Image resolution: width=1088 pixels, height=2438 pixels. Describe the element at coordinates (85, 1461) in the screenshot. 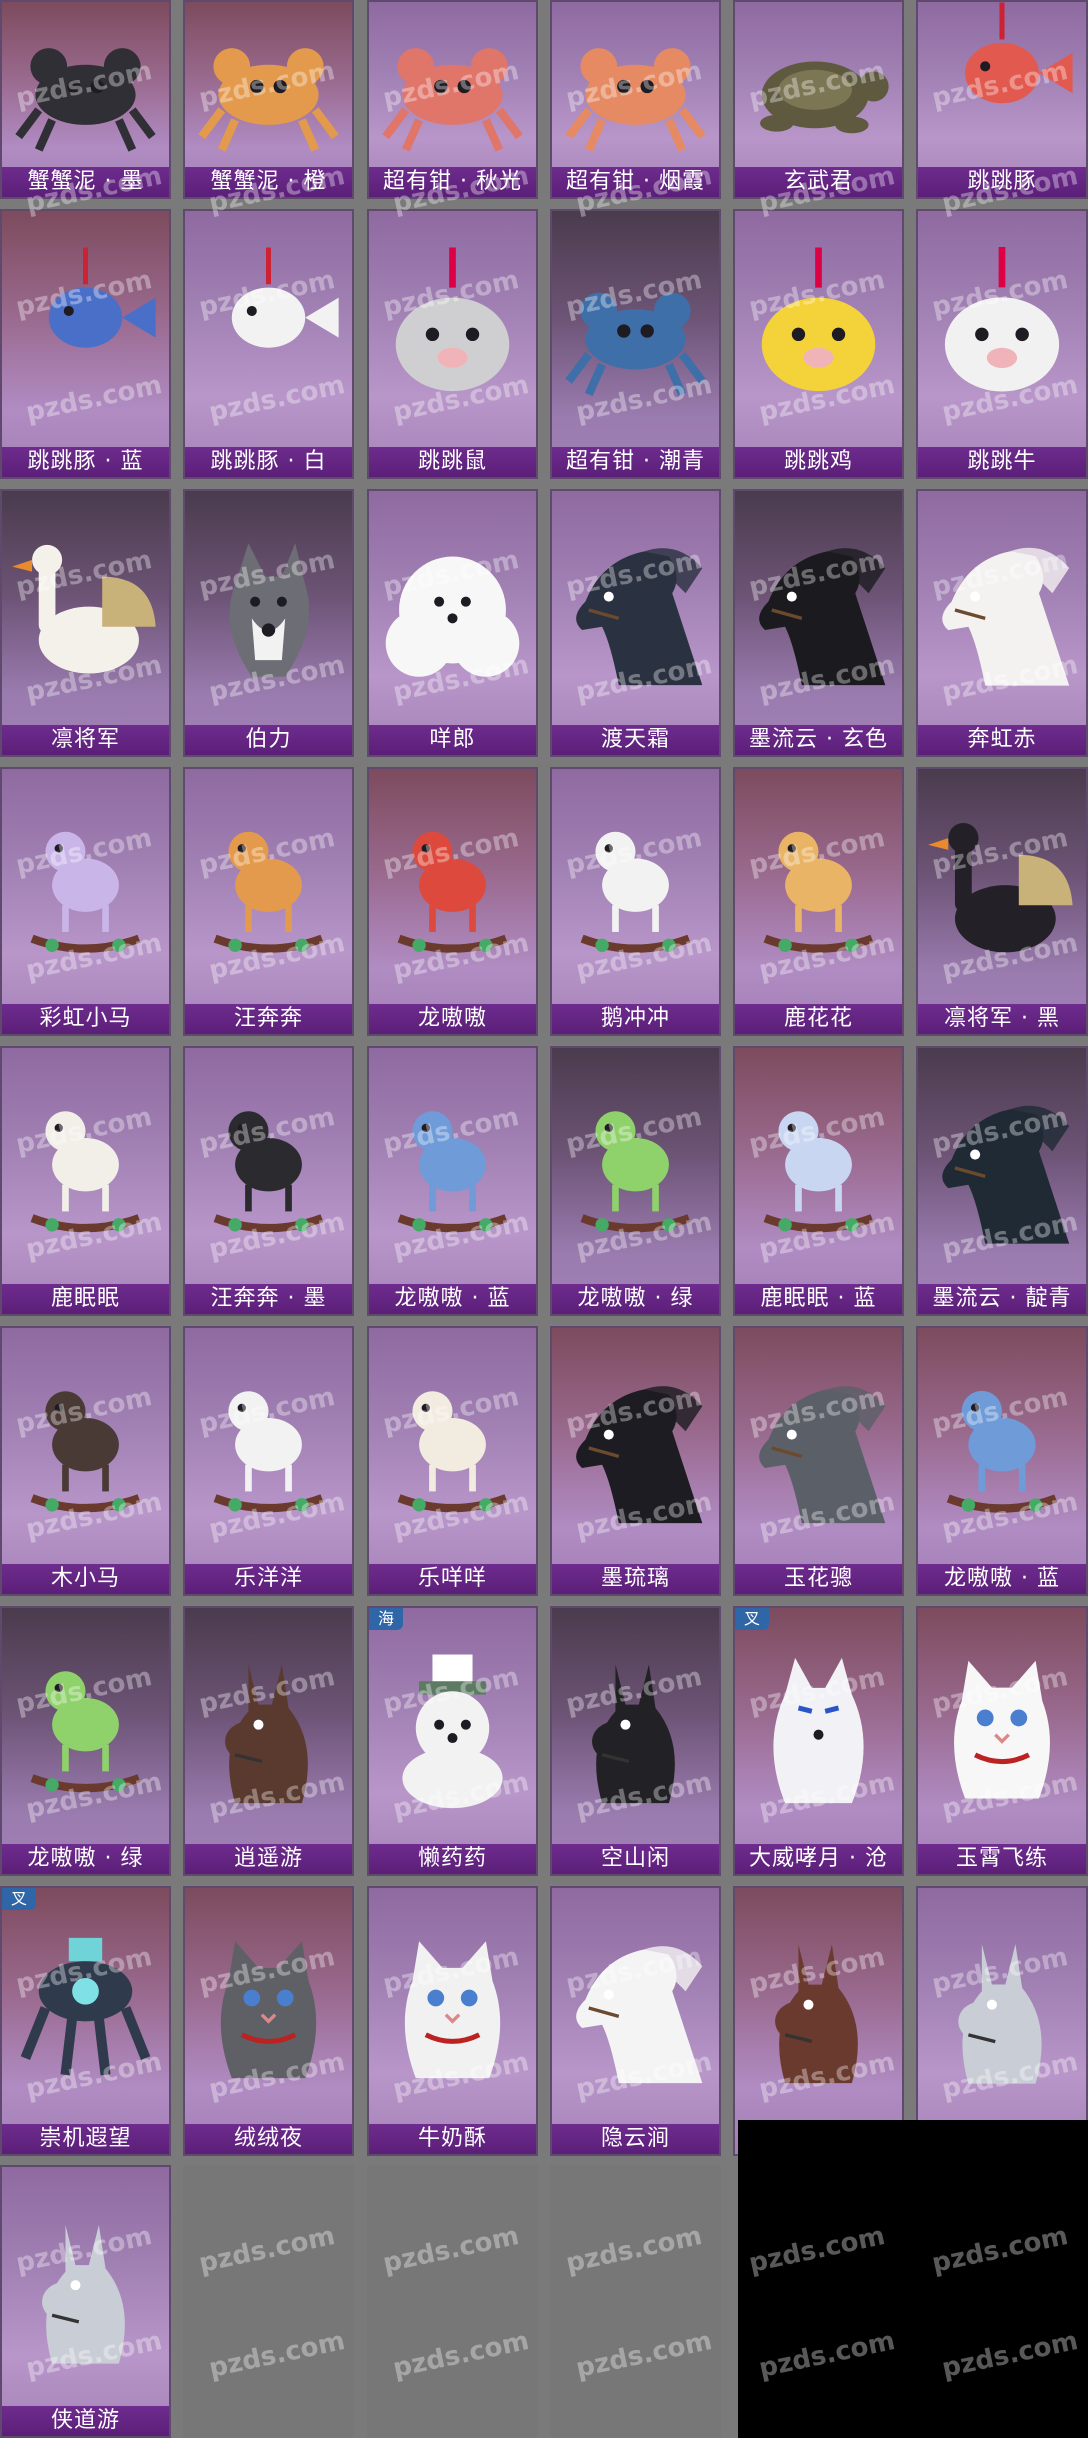

I see `mount-card: 木小马` at that location.